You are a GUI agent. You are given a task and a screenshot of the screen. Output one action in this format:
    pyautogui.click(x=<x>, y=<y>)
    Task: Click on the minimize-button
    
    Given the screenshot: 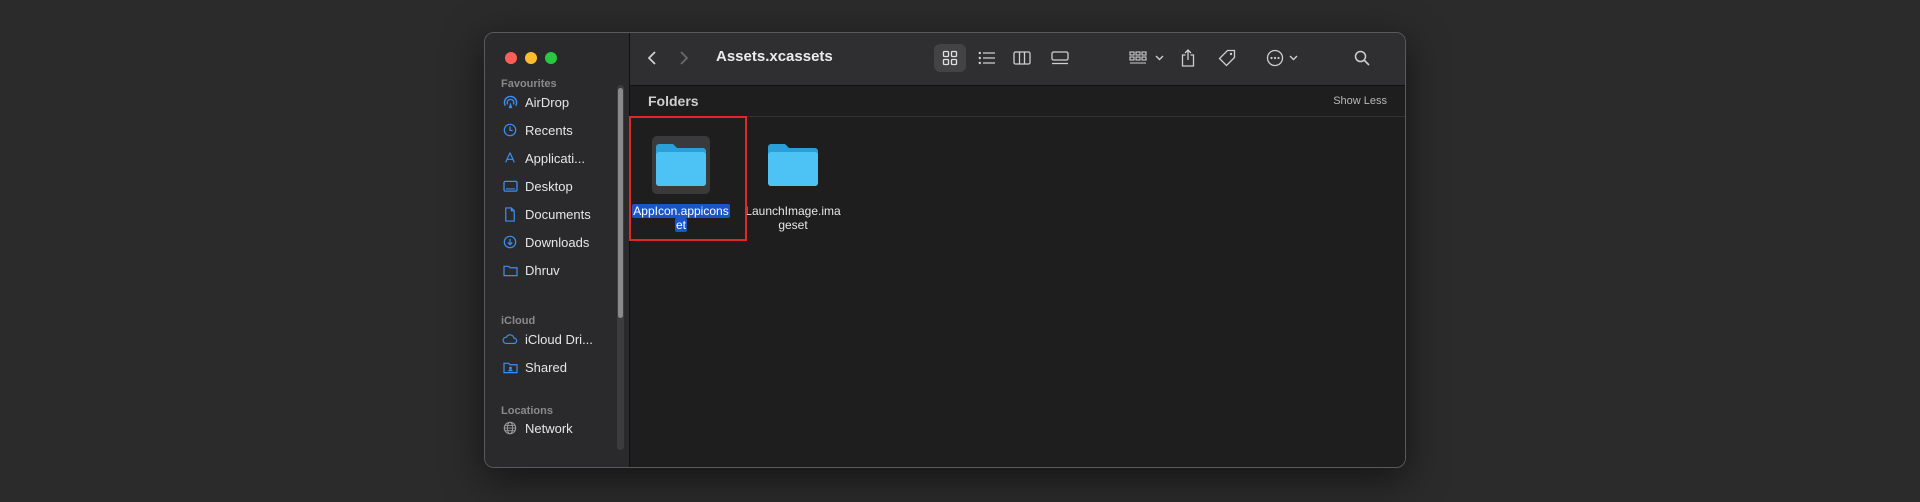 What is the action you would take?
    pyautogui.click(x=531, y=58)
    